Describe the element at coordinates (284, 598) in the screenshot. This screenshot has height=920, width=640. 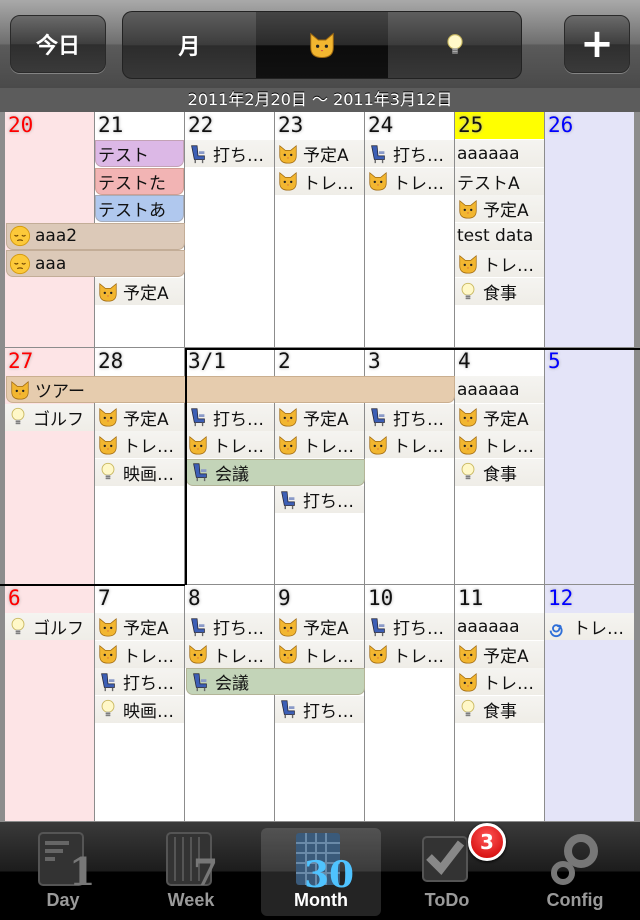
I see `day-number: 9` at that location.